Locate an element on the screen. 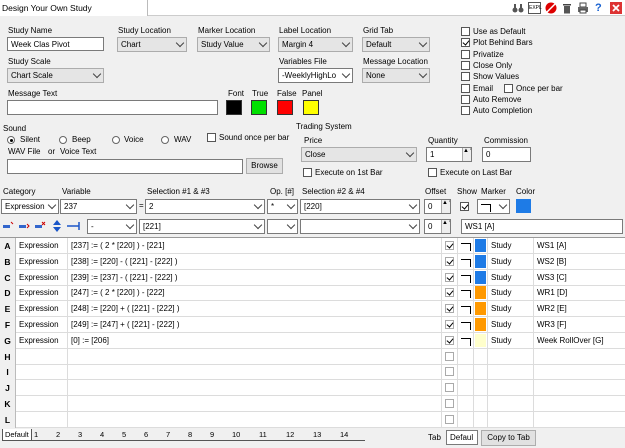 The width and height of the screenshot is (625, 448). copy-to-tab-button: Copy to Tab is located at coordinates (508, 438).